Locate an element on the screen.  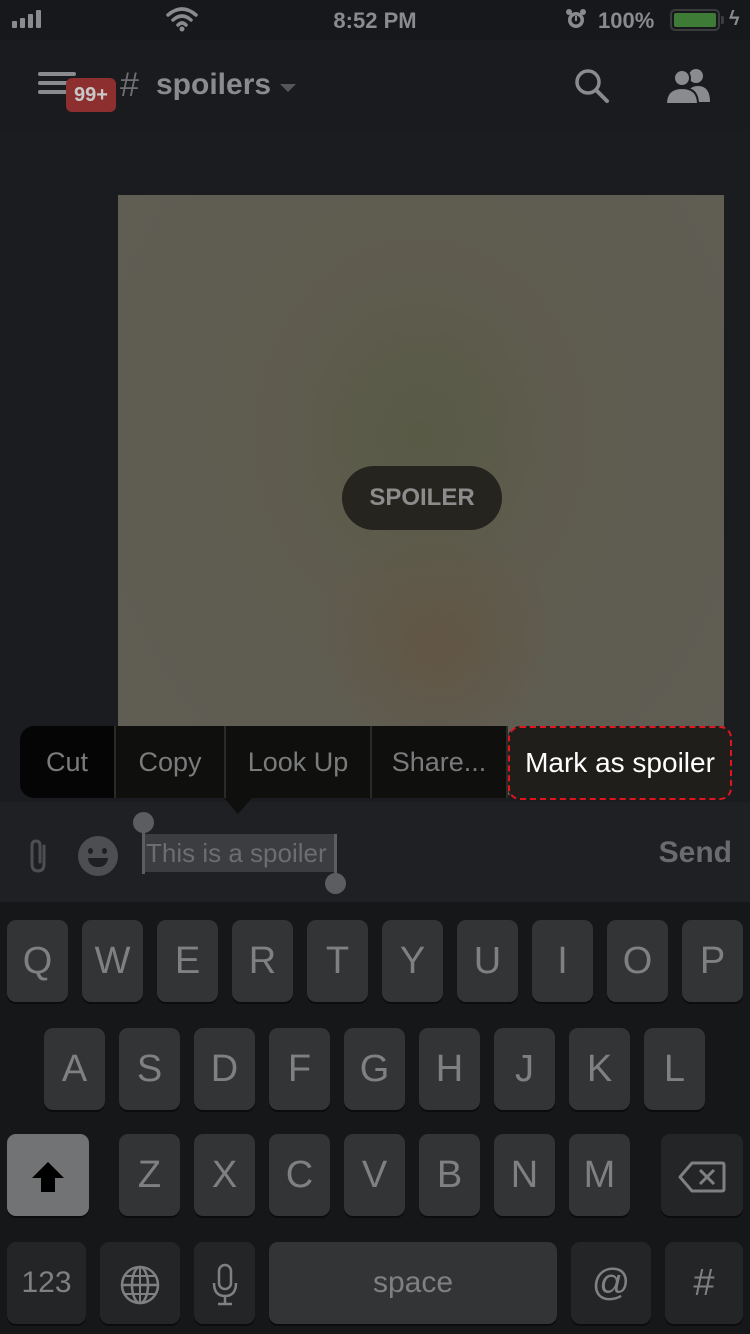
key-b: B is located at coordinates (449, 1175).